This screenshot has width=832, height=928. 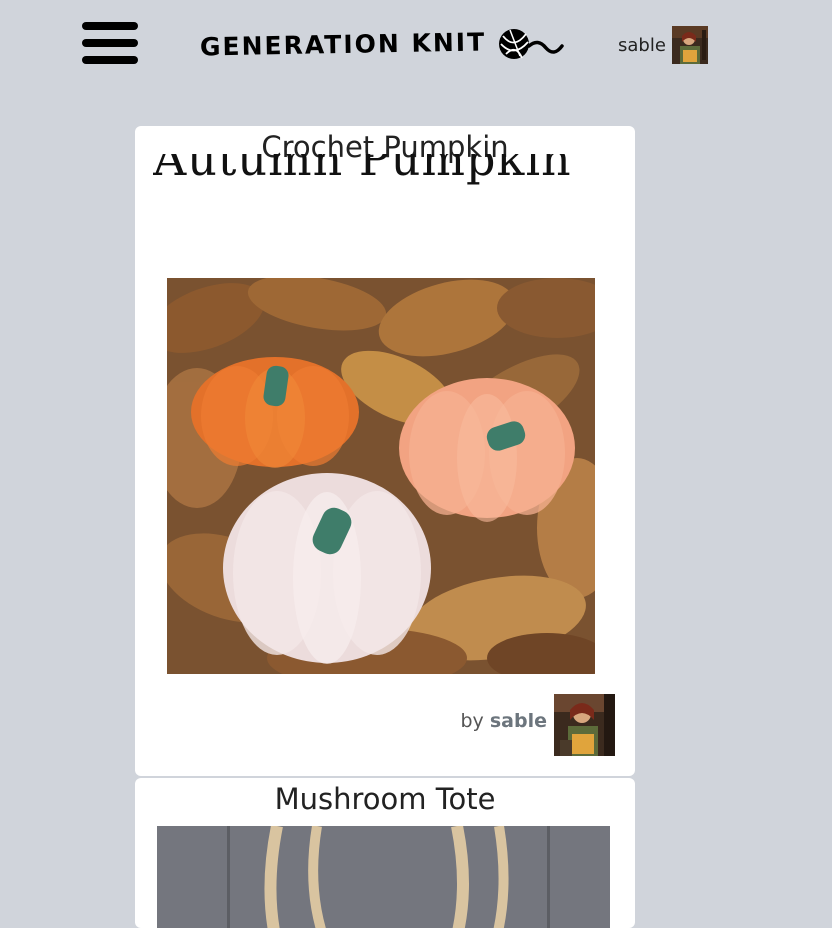 What do you see at coordinates (362, 170) in the screenshot?
I see `image-heading: Autumn Pumpkin` at bounding box center [362, 170].